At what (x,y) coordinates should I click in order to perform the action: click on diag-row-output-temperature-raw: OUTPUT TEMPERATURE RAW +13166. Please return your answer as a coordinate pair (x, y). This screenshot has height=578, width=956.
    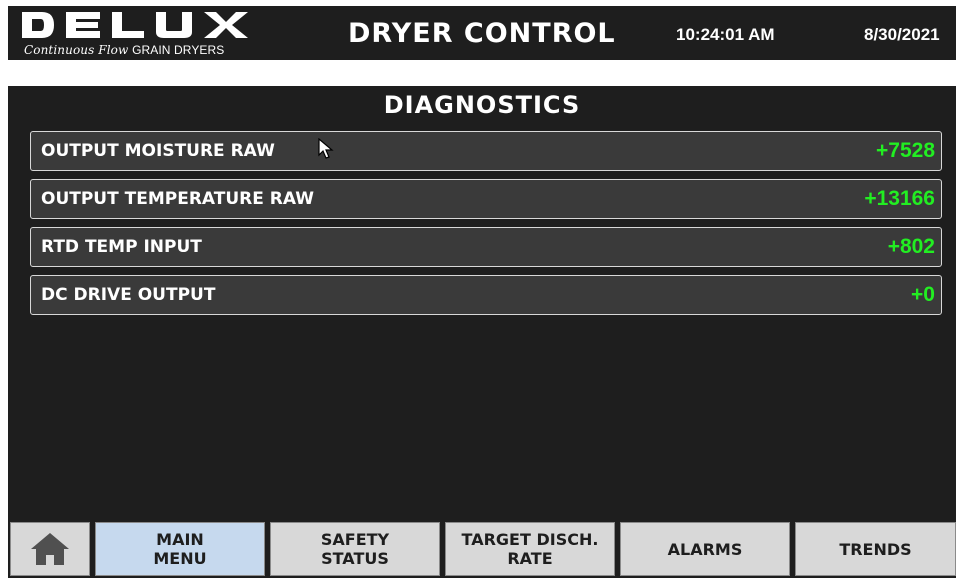
    Looking at the image, I should click on (486, 199).